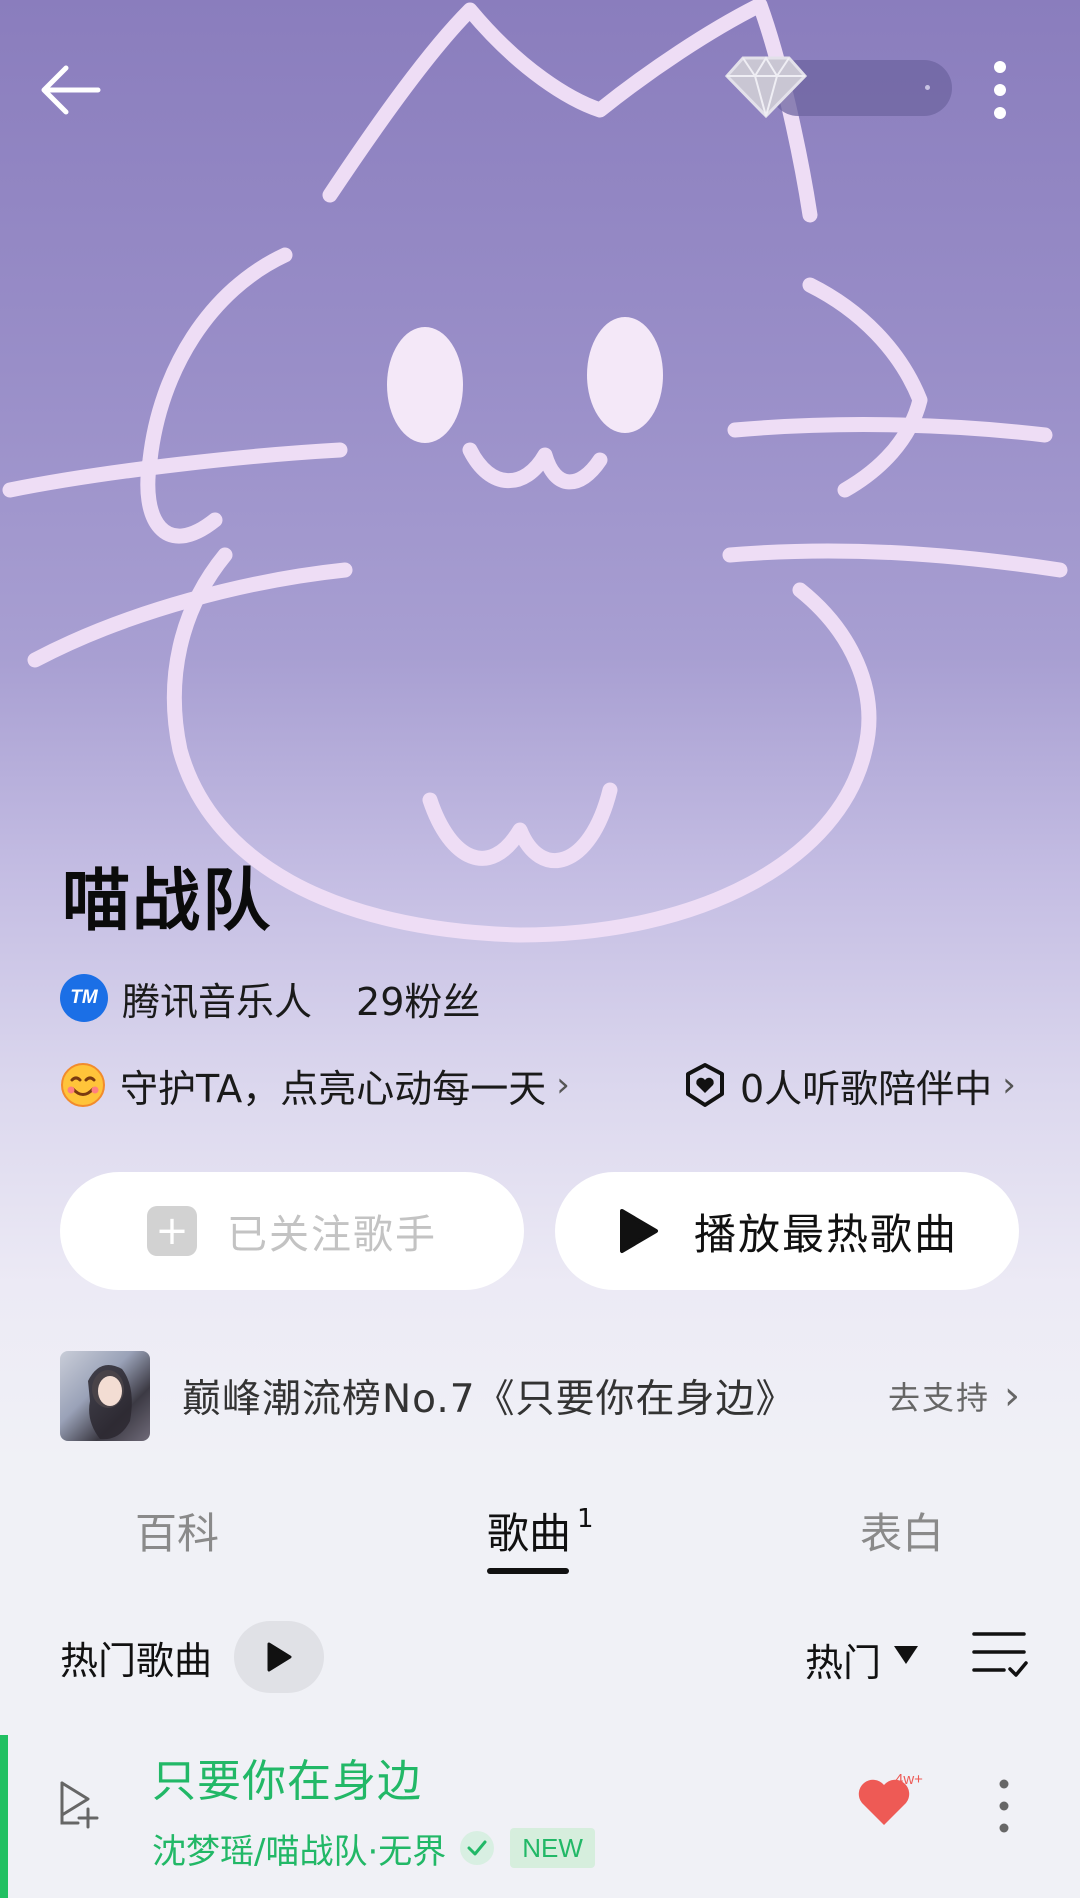 The width and height of the screenshot is (1080, 1898). I want to click on add-to-playlist-icon, so click(79, 1803).